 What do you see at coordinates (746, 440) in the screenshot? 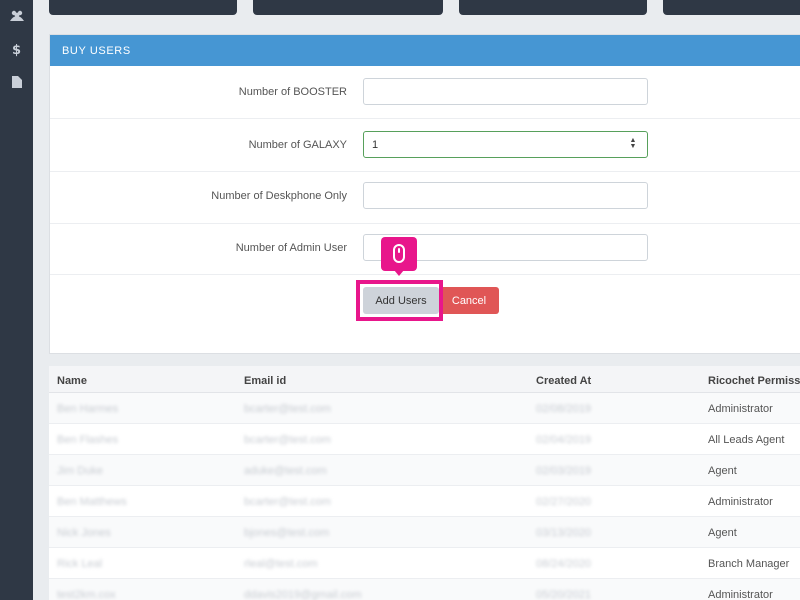
I see `permission: All Leads Agent` at bounding box center [746, 440].